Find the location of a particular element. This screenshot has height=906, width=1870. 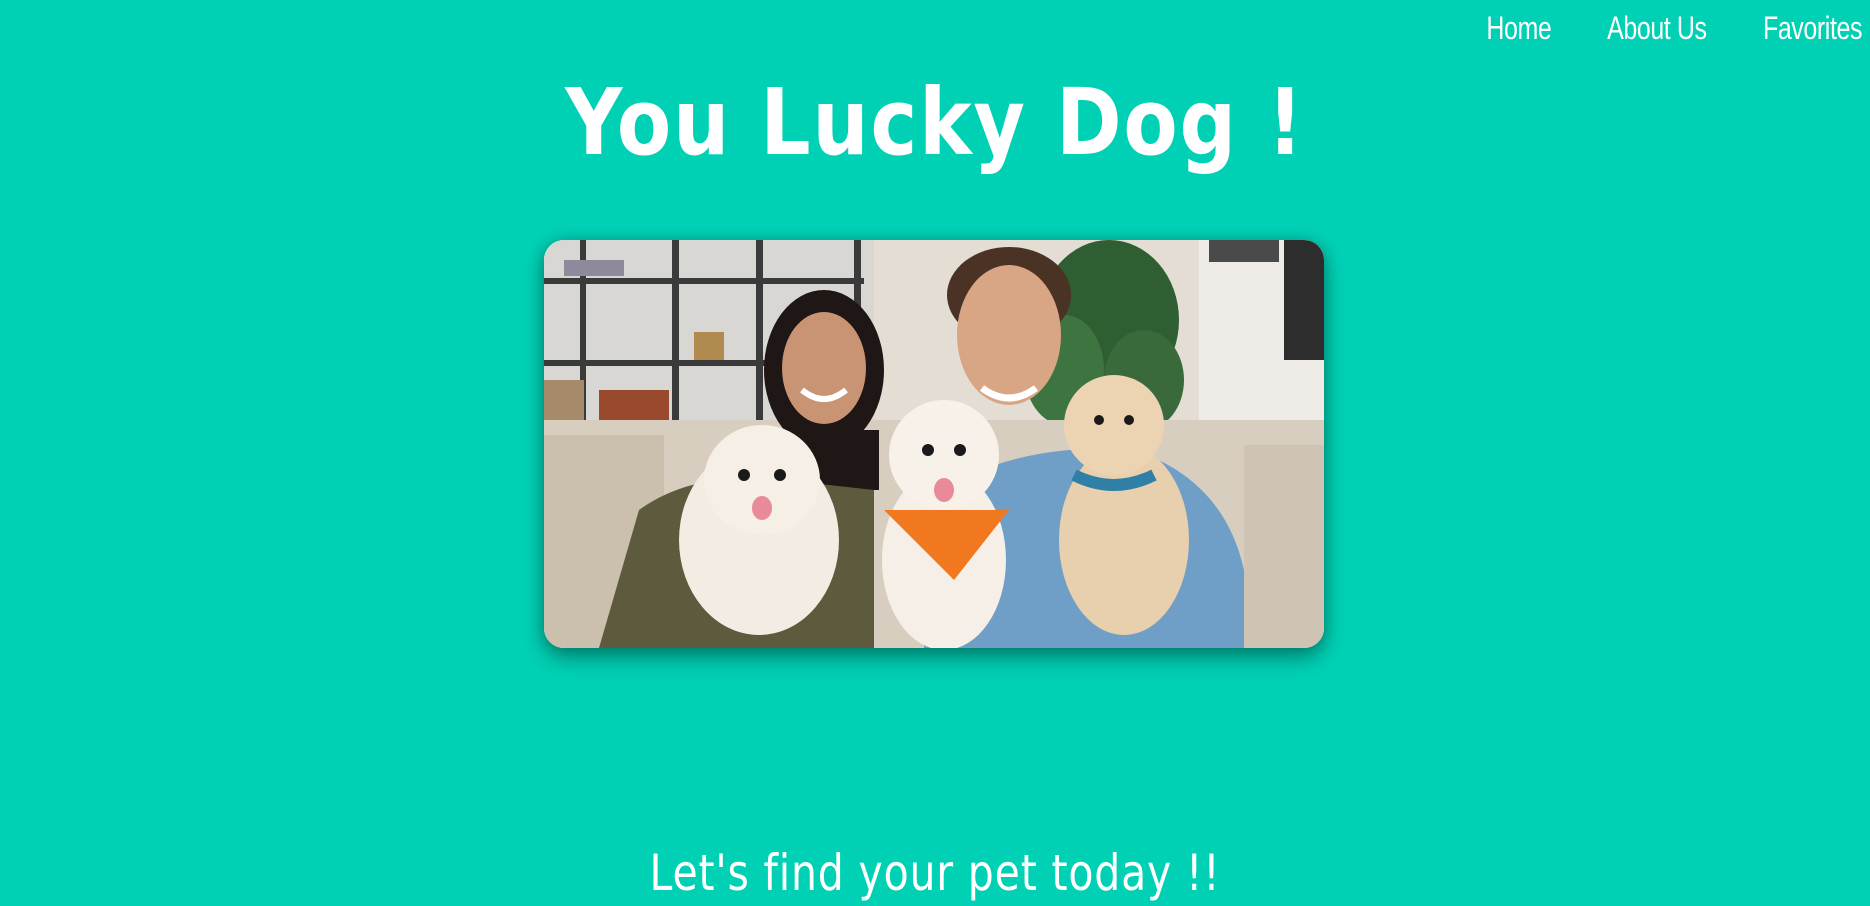

nav-home-link: Home is located at coordinates (1518, 28).